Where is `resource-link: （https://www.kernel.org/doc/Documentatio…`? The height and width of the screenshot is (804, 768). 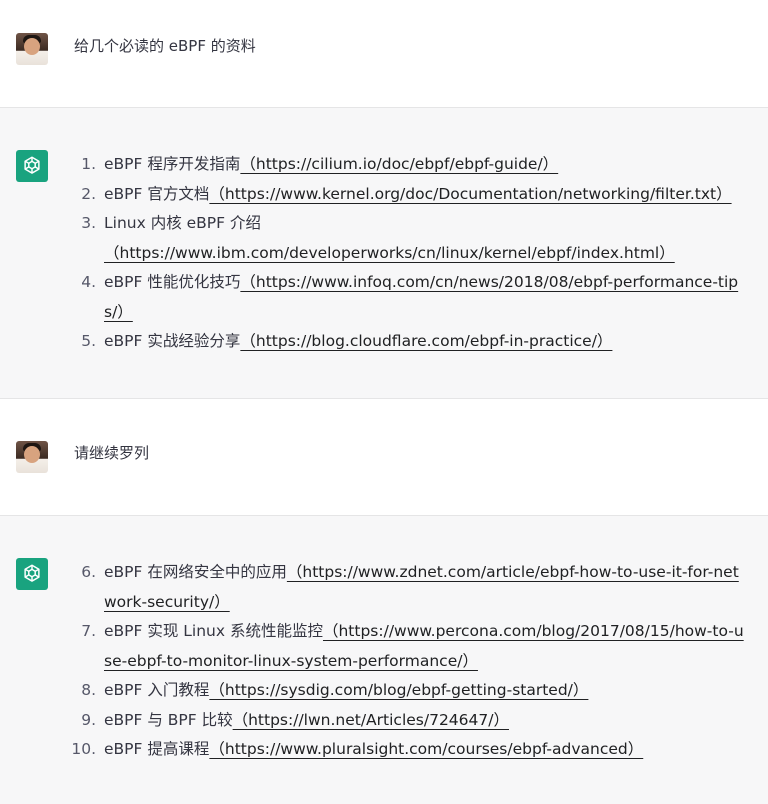 resource-link: （https://www.kernel.org/doc/Documentatio… is located at coordinates (470, 194).